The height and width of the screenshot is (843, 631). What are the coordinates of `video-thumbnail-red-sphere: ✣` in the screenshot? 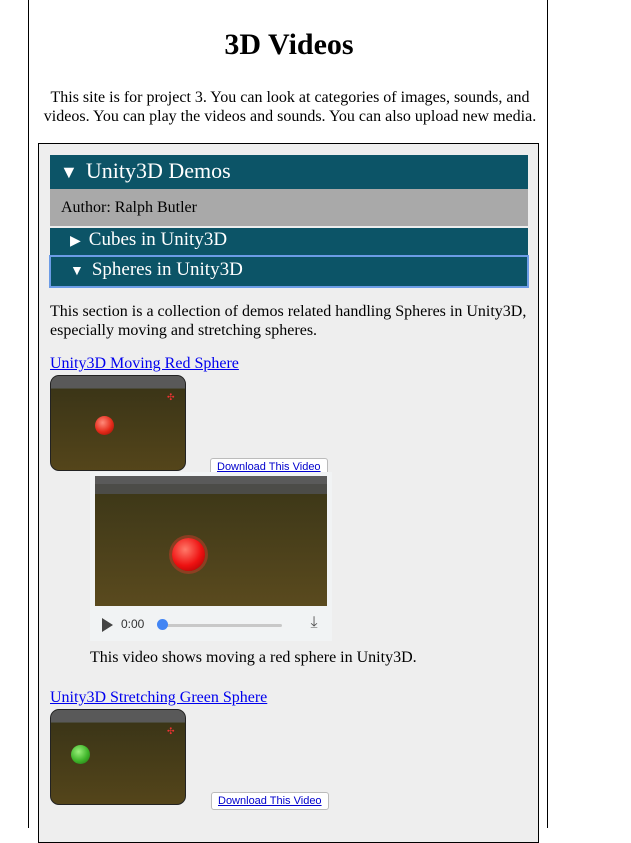 It's located at (118, 423).